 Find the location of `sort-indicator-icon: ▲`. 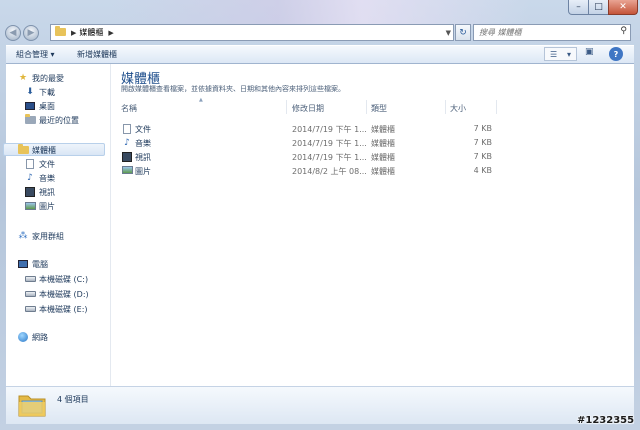

sort-indicator-icon: ▲ is located at coordinates (201, 100).